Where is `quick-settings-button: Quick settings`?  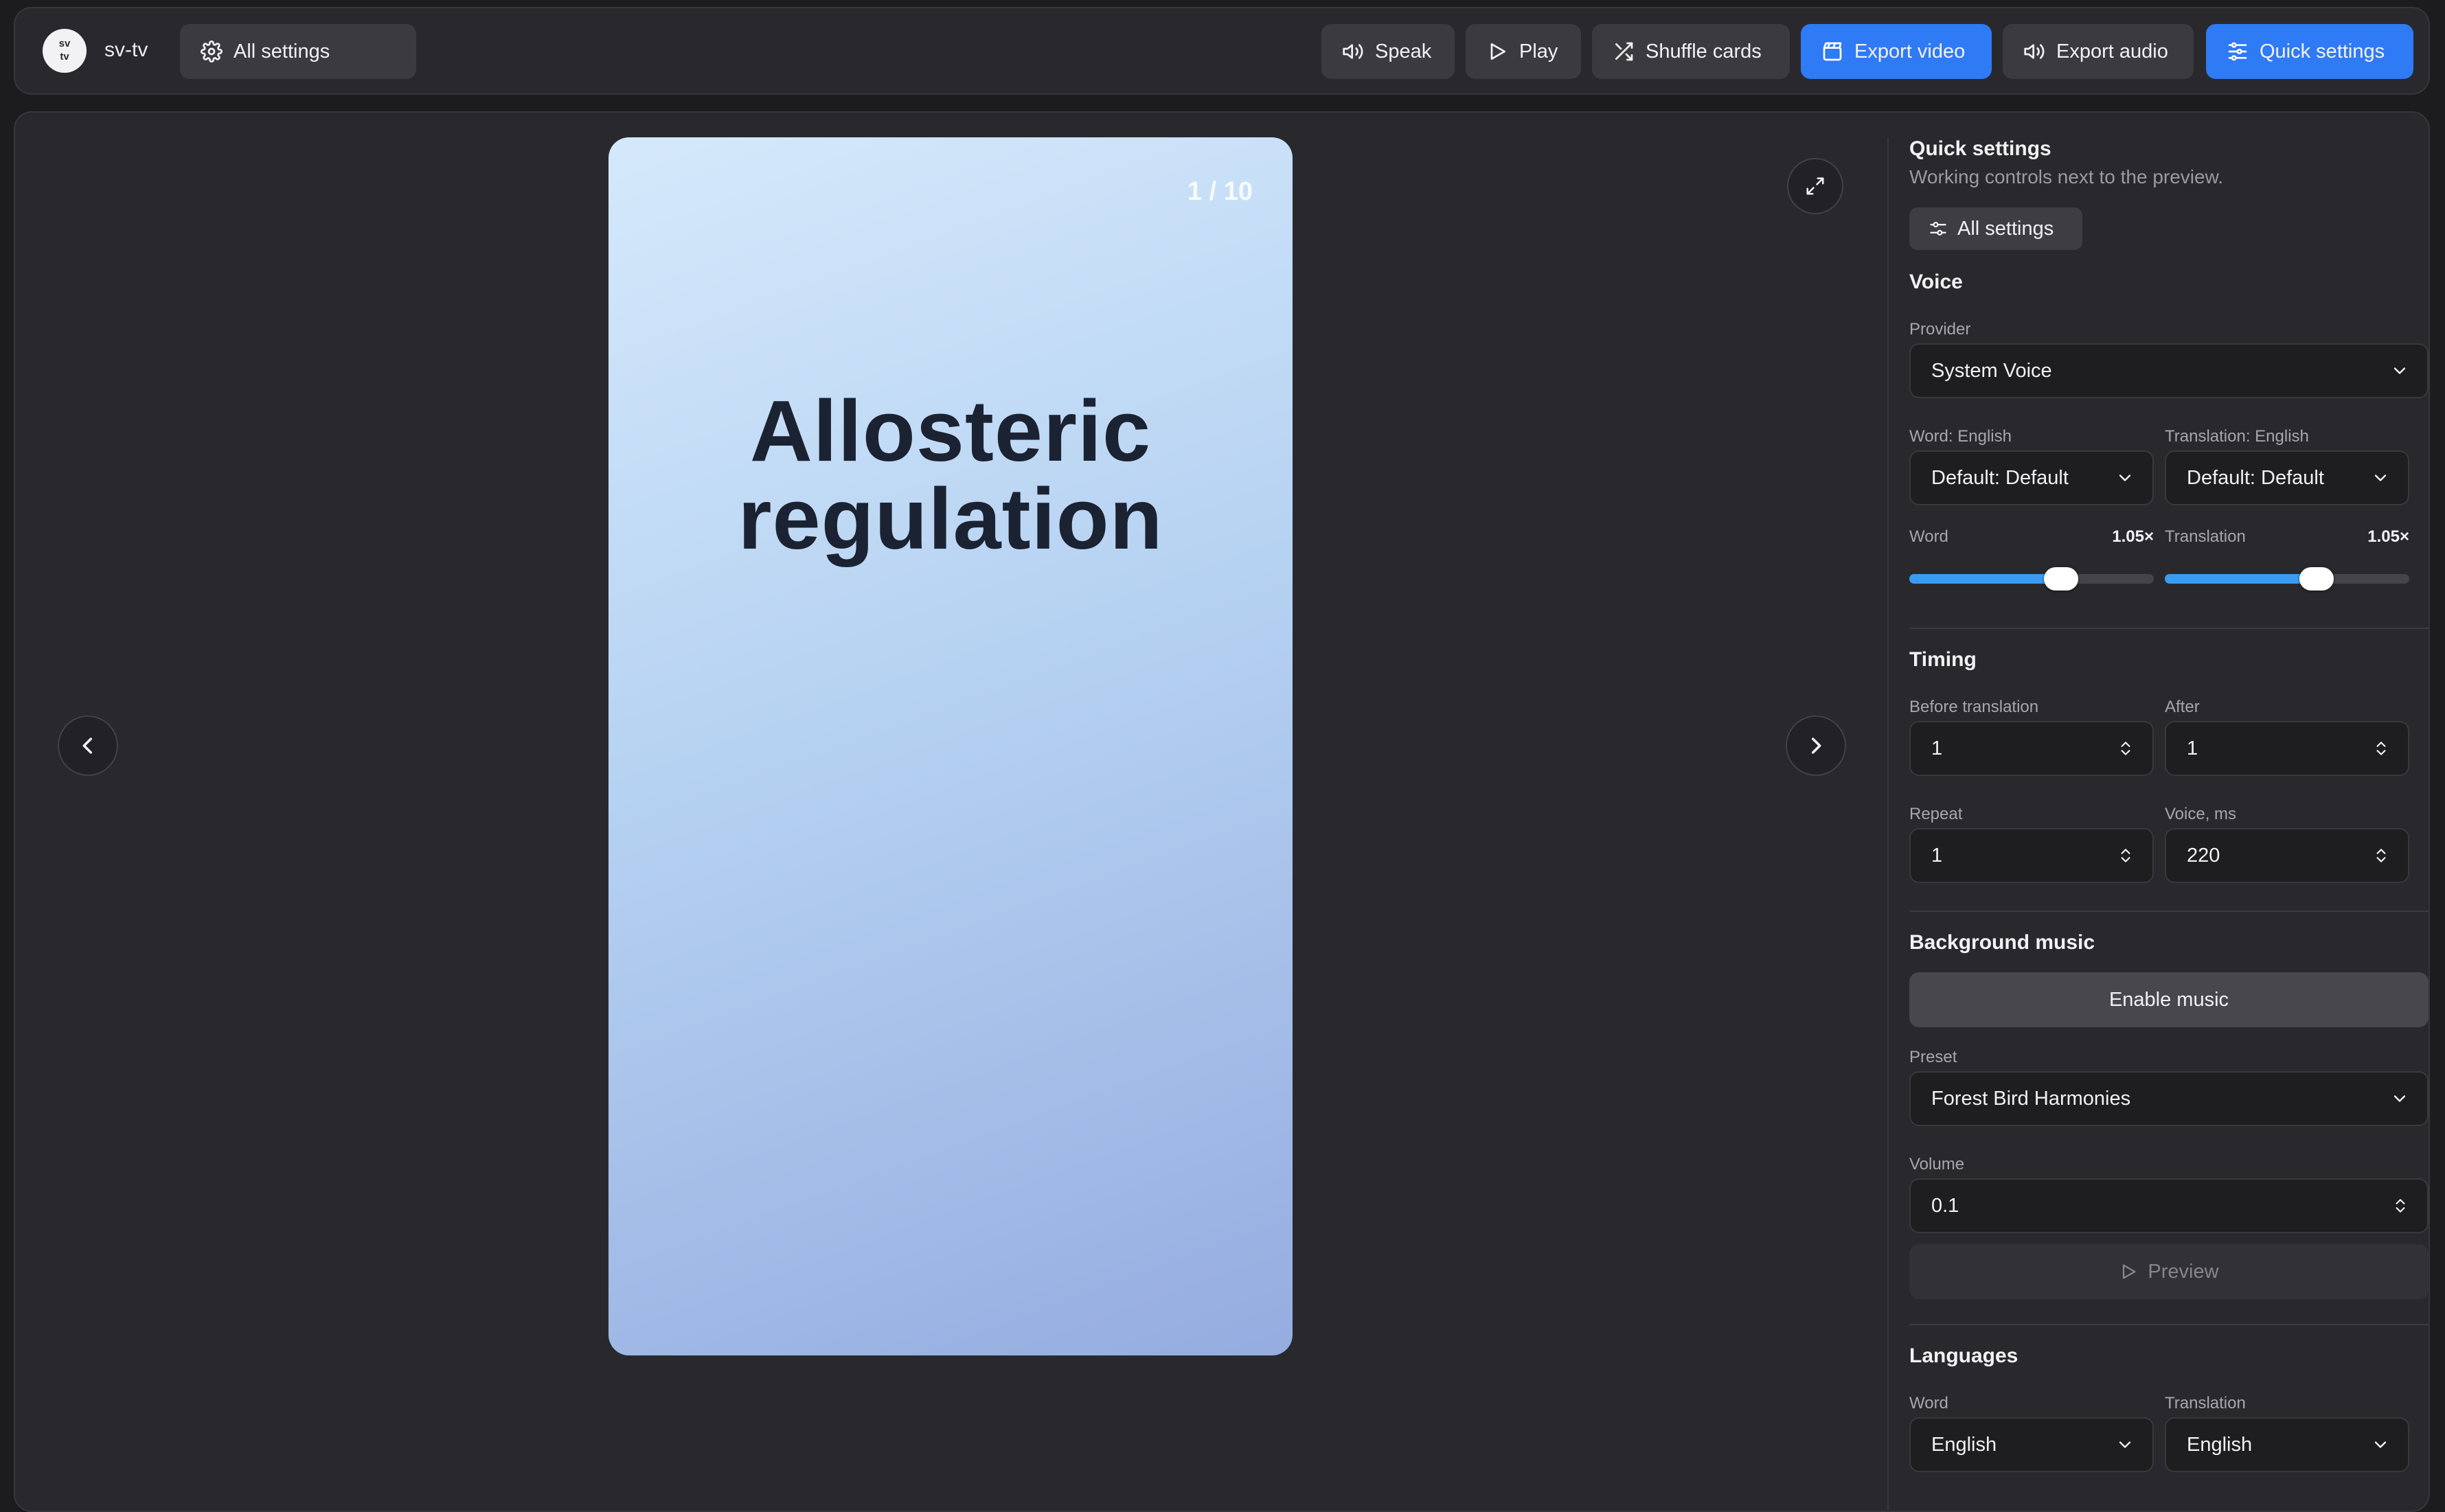
quick-settings-button: Quick settings is located at coordinates (2310, 51).